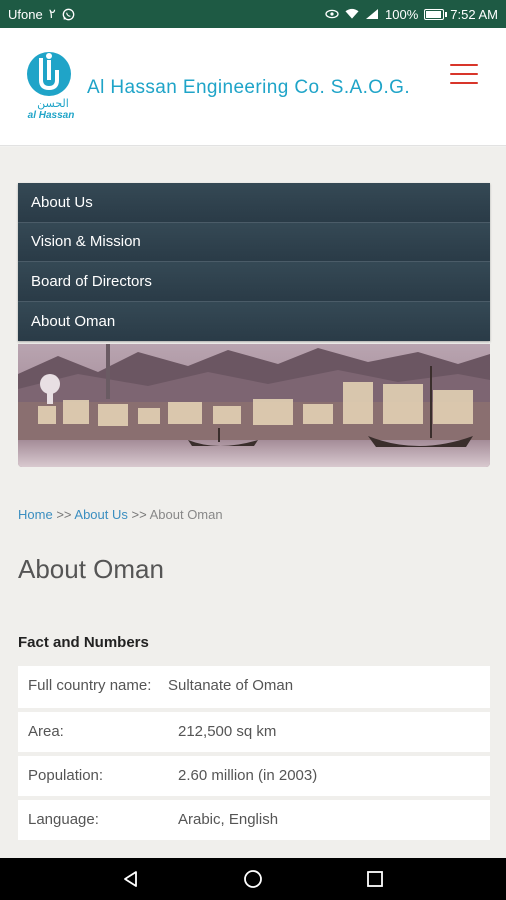  I want to click on carrier-suffix: ۲, so click(52, 13).